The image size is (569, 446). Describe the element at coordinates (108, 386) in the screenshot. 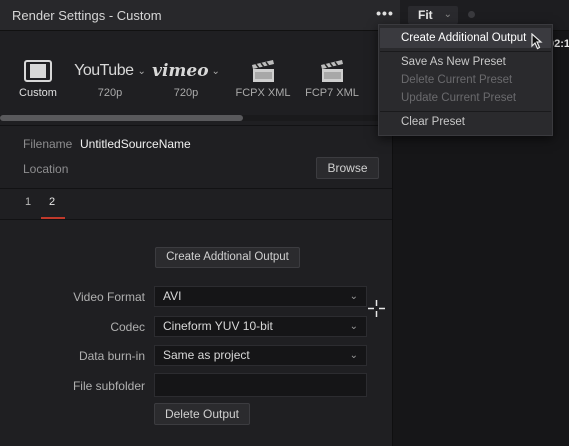

I see `file-subfolder-label: File subfolder` at that location.